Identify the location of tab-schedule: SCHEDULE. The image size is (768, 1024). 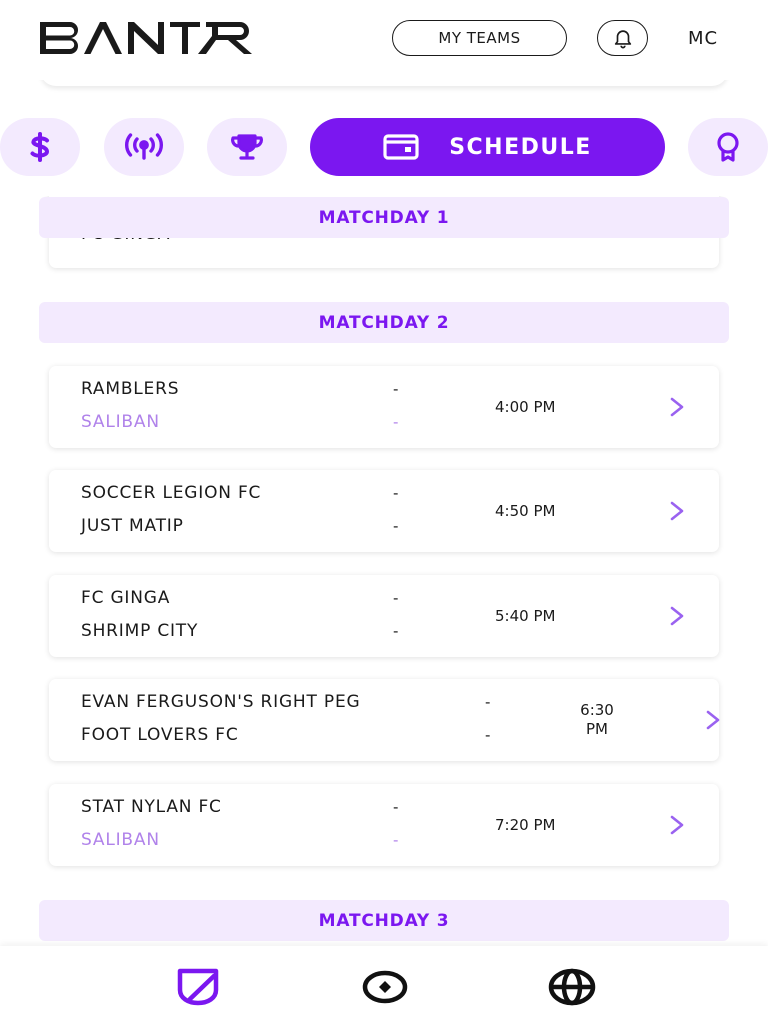
(487, 147).